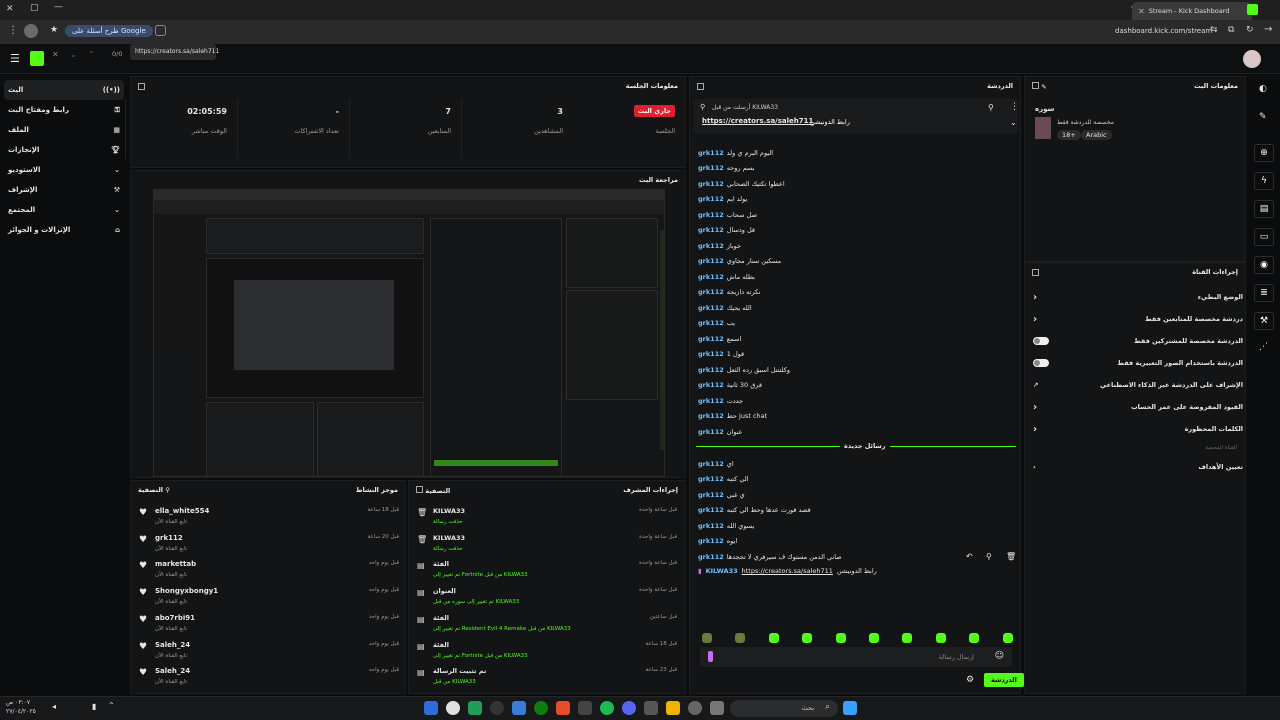 The image size is (1280, 720). What do you see at coordinates (1138, 297) in the screenshot?
I see `channel-action-row: › الوضع البطيء` at bounding box center [1138, 297].